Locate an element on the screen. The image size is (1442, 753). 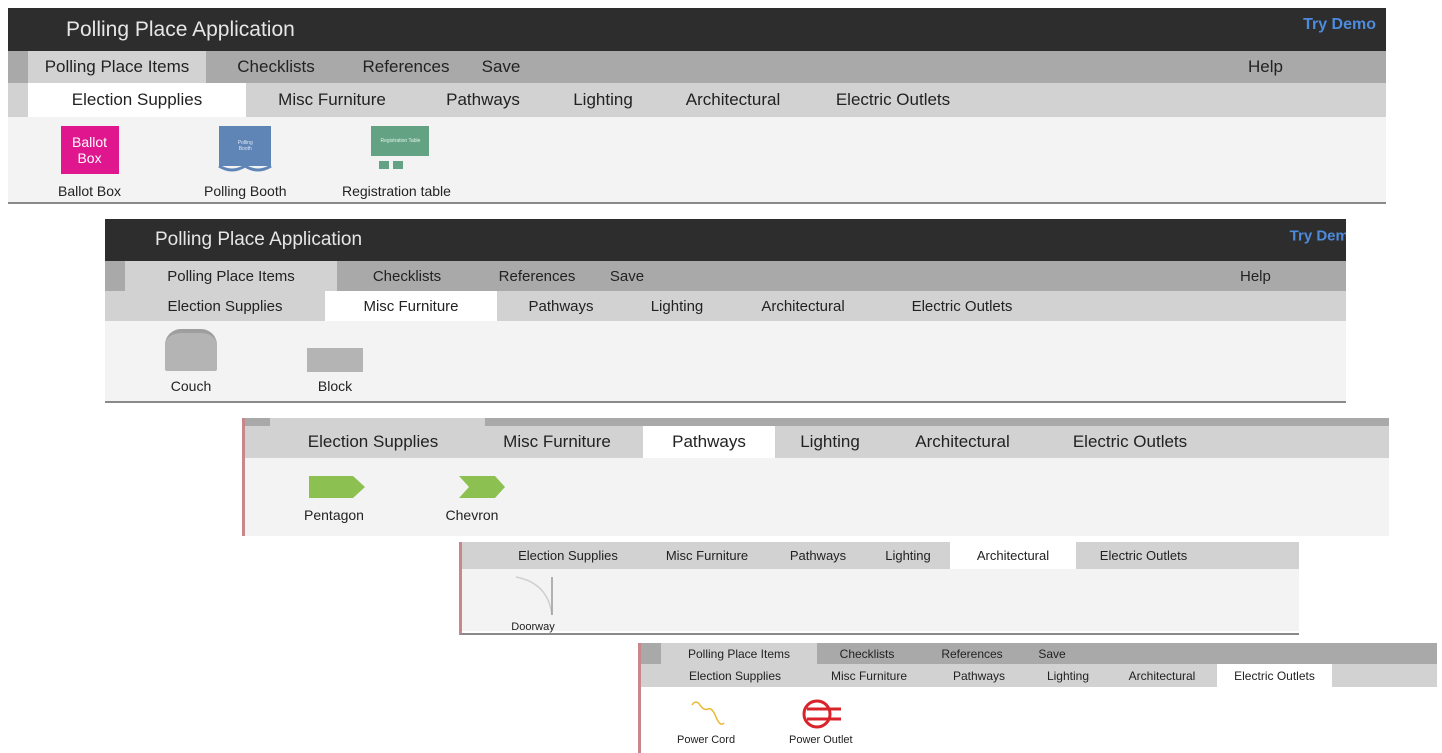
registration-table-icon: Registration Table is located at coordinates (396, 150).